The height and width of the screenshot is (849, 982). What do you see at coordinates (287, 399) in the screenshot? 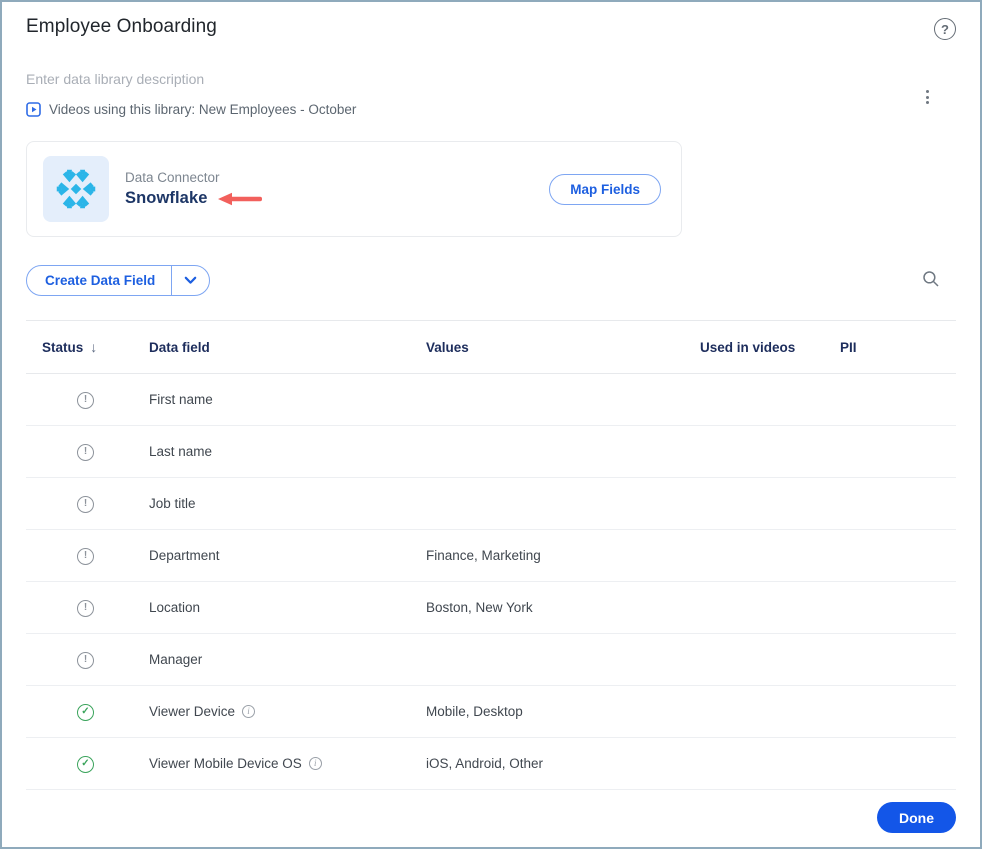
I see `data-field-cell: First name` at bounding box center [287, 399].